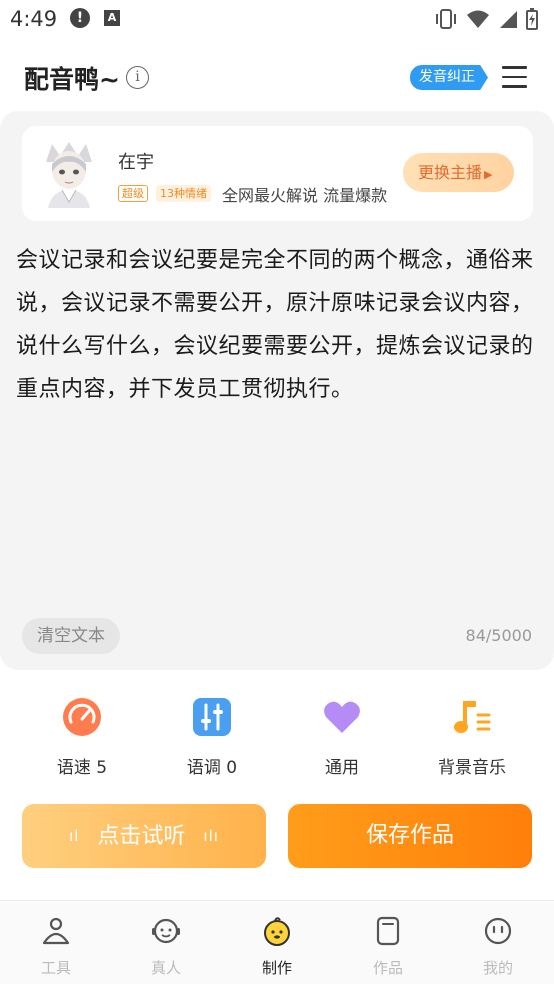 The image size is (554, 984). Describe the element at coordinates (74, 836) in the screenshot. I see `sound-wave-icon: ıl` at that location.